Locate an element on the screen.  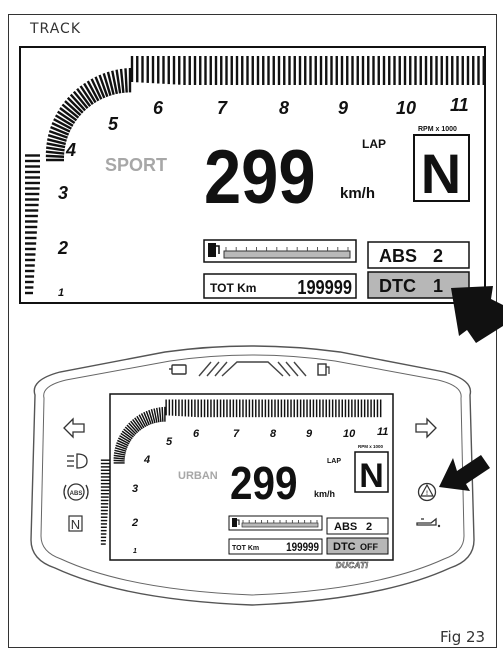
abs-warning-icon: ABS is located at coordinates (76, 492).